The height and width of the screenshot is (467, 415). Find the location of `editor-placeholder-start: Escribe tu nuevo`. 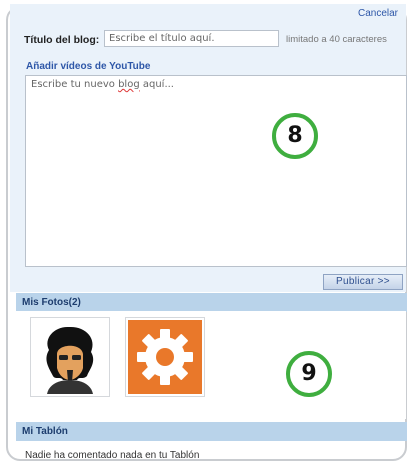

editor-placeholder-start: Escribe tu nuevo is located at coordinates (75, 84).